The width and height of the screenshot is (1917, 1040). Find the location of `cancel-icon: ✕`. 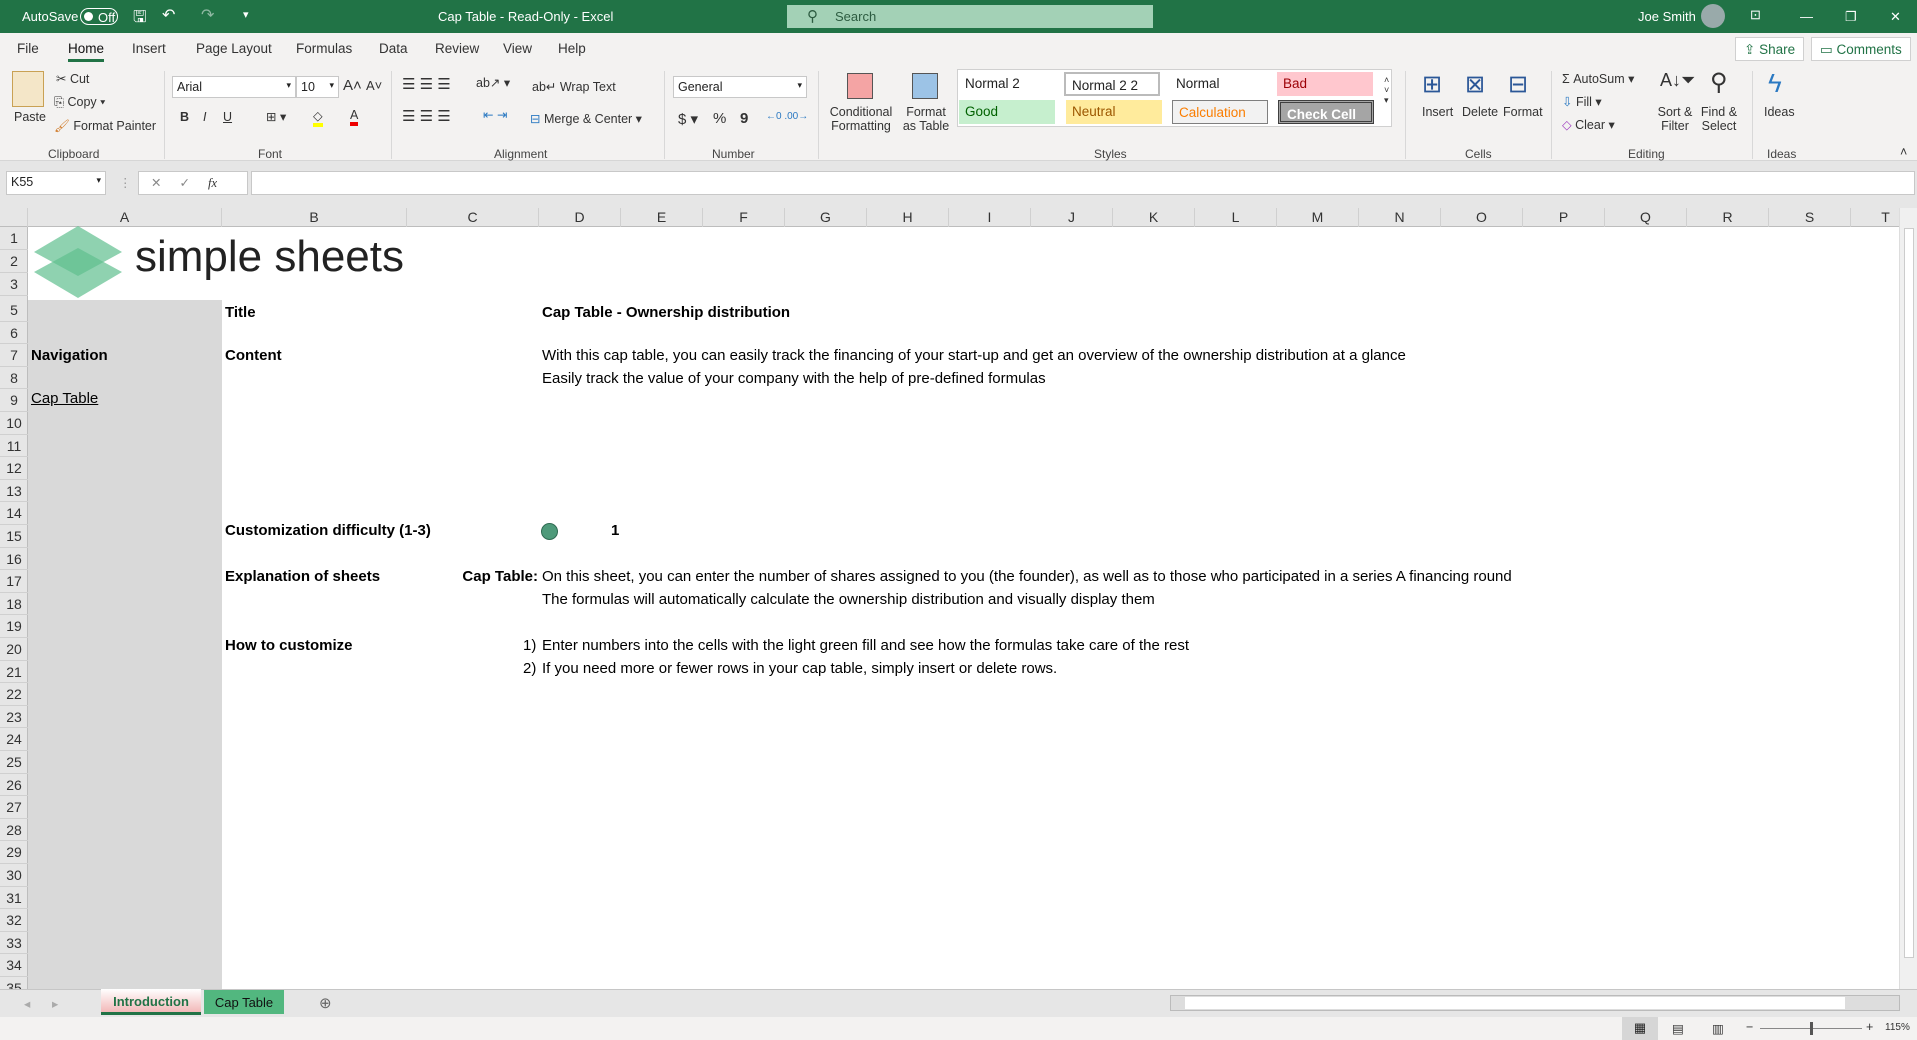

cancel-icon: ✕ is located at coordinates (156, 183).